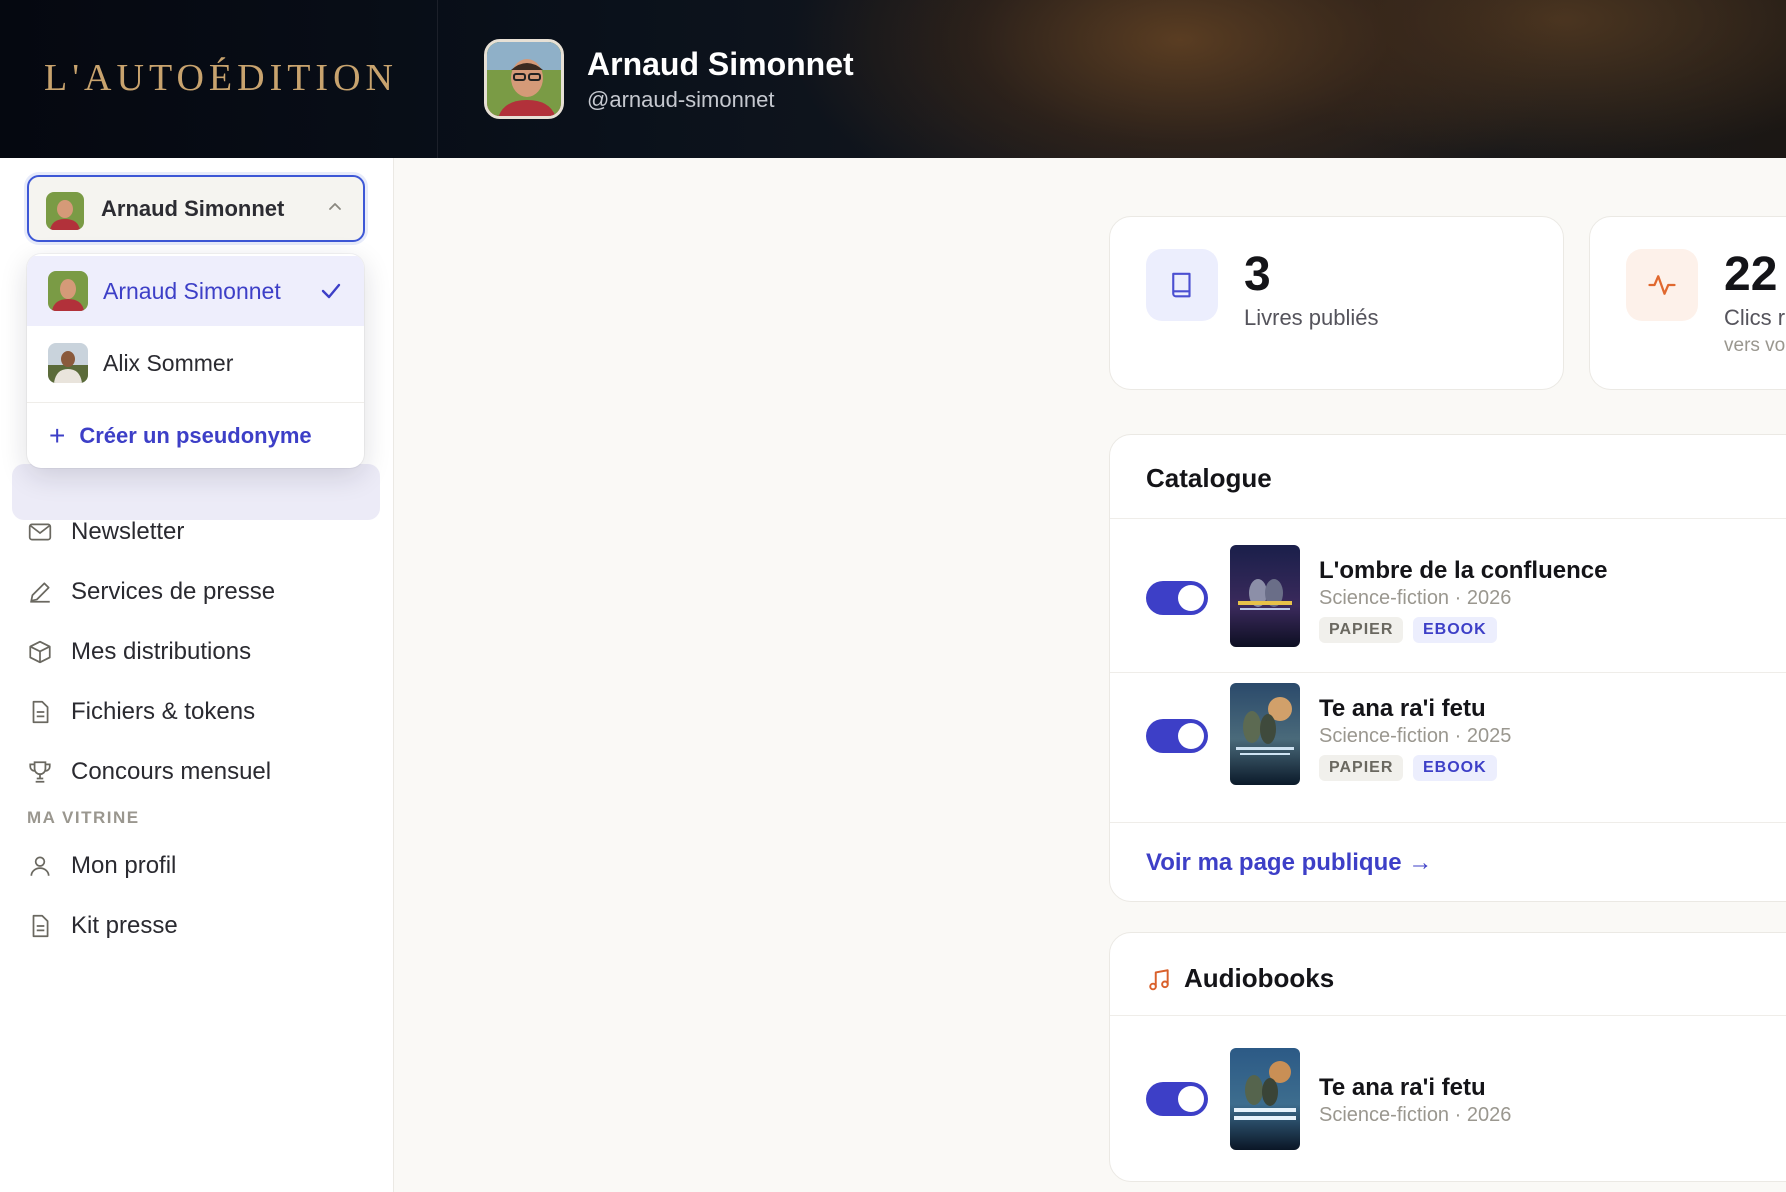 The image size is (1786, 1192). I want to click on profile-name: Arnaud Simonnet, so click(720, 64).